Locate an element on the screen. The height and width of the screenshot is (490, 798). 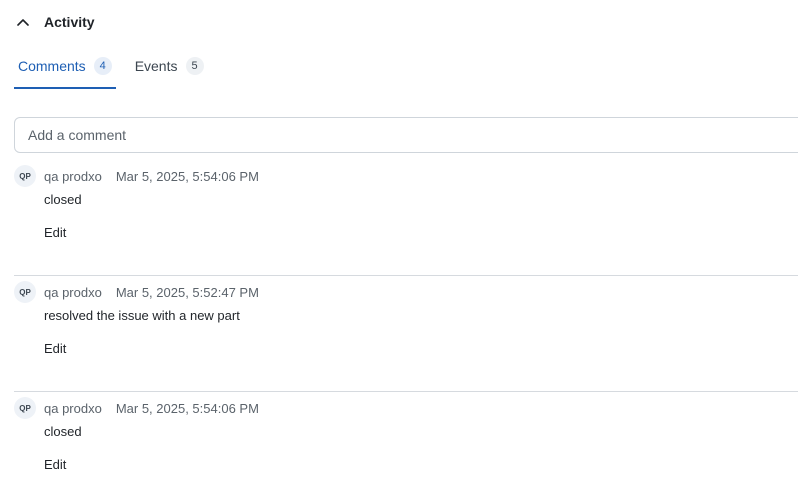
tab-comments: Comments 4 is located at coordinates (65, 70).